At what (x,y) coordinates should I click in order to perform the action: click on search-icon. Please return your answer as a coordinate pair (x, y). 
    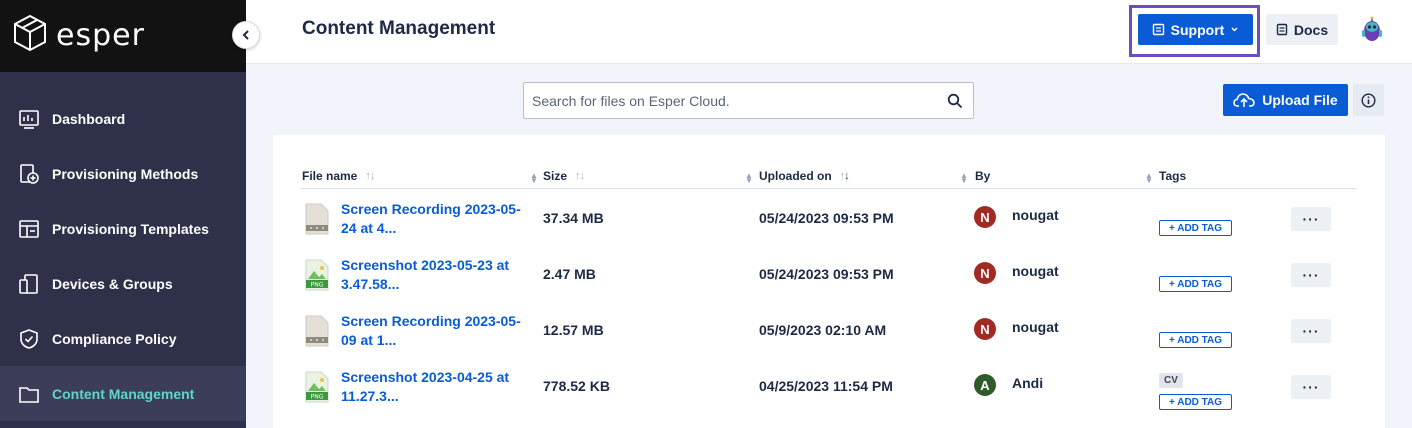
    Looking at the image, I should click on (955, 101).